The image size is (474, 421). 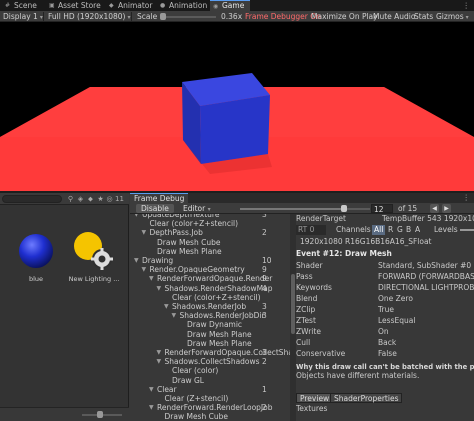 What do you see at coordinates (119, 199) in the screenshot?
I see `asset-count: 11` at bounding box center [119, 199].